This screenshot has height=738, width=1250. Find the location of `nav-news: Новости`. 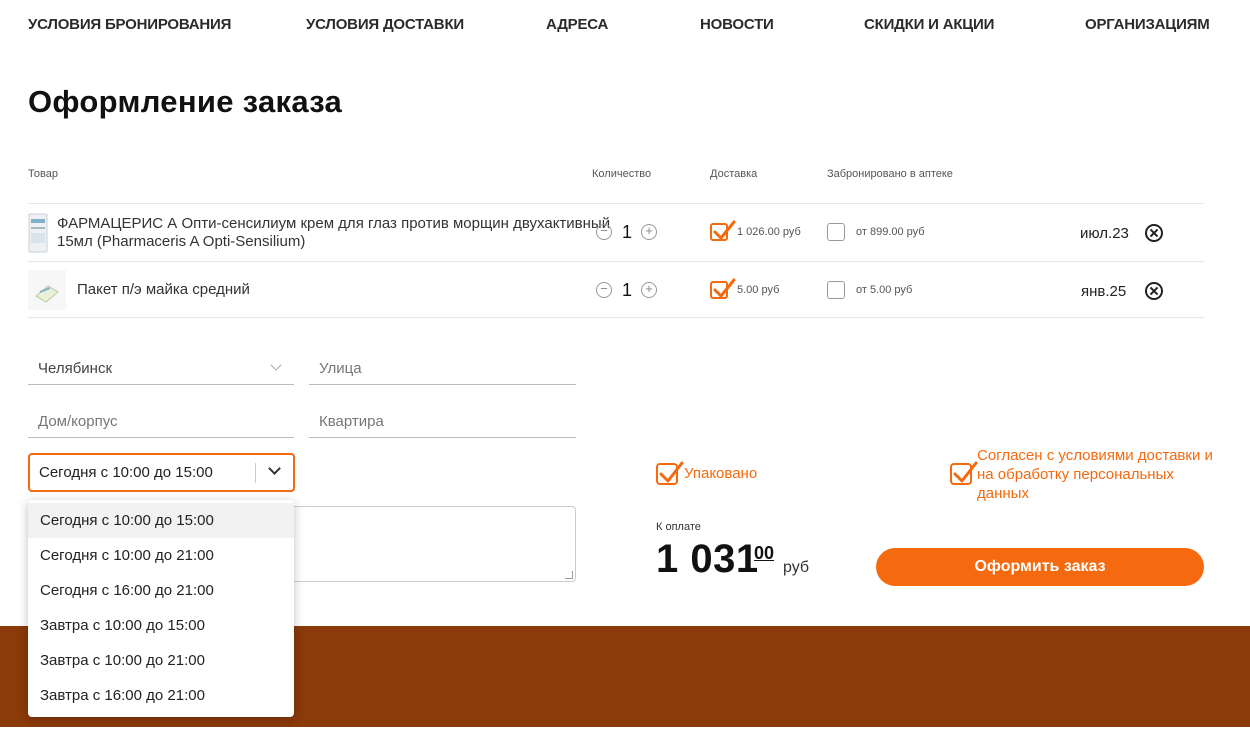

nav-news: Новости is located at coordinates (737, 24).